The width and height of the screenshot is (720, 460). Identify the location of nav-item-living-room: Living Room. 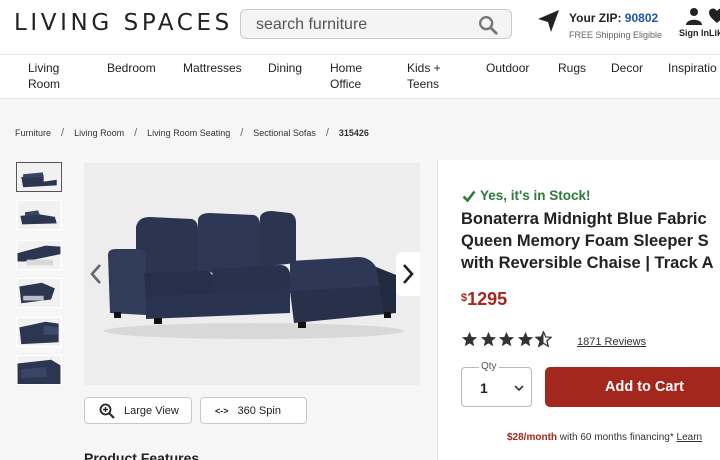
(44, 76).